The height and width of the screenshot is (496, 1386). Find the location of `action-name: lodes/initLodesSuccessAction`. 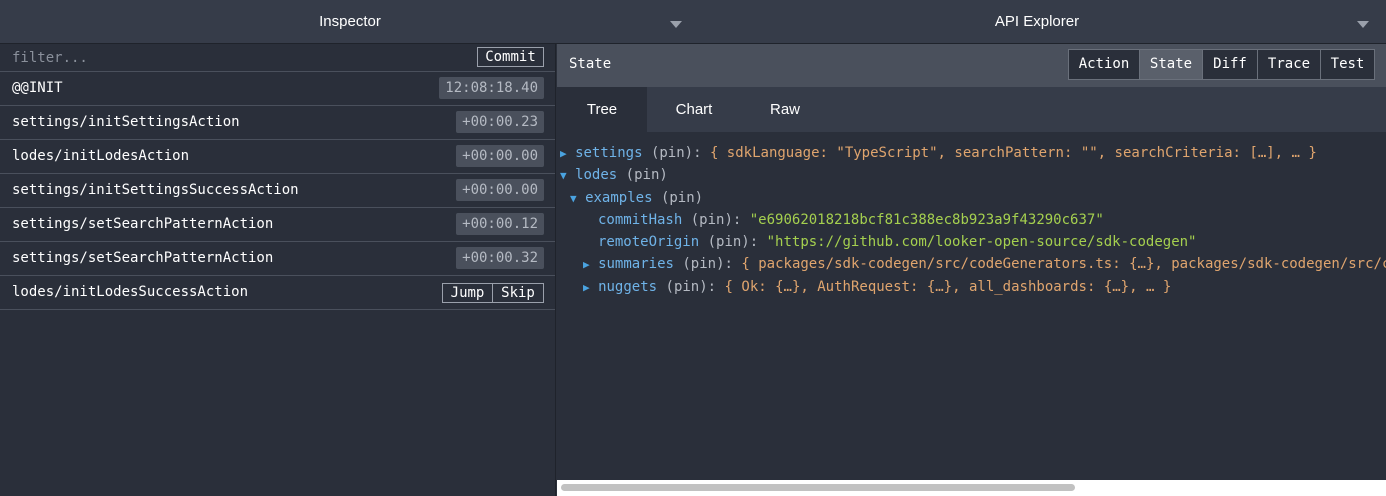

action-name: lodes/initLodesSuccessAction is located at coordinates (130, 292).